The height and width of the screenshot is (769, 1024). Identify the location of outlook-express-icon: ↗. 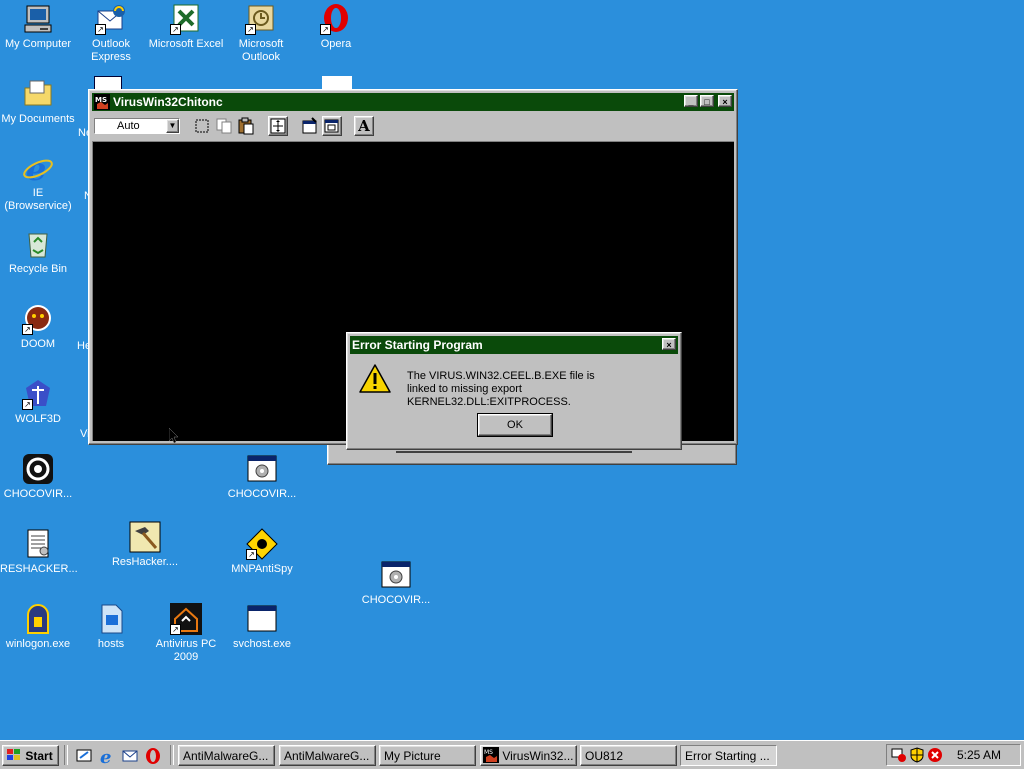
(111, 19).